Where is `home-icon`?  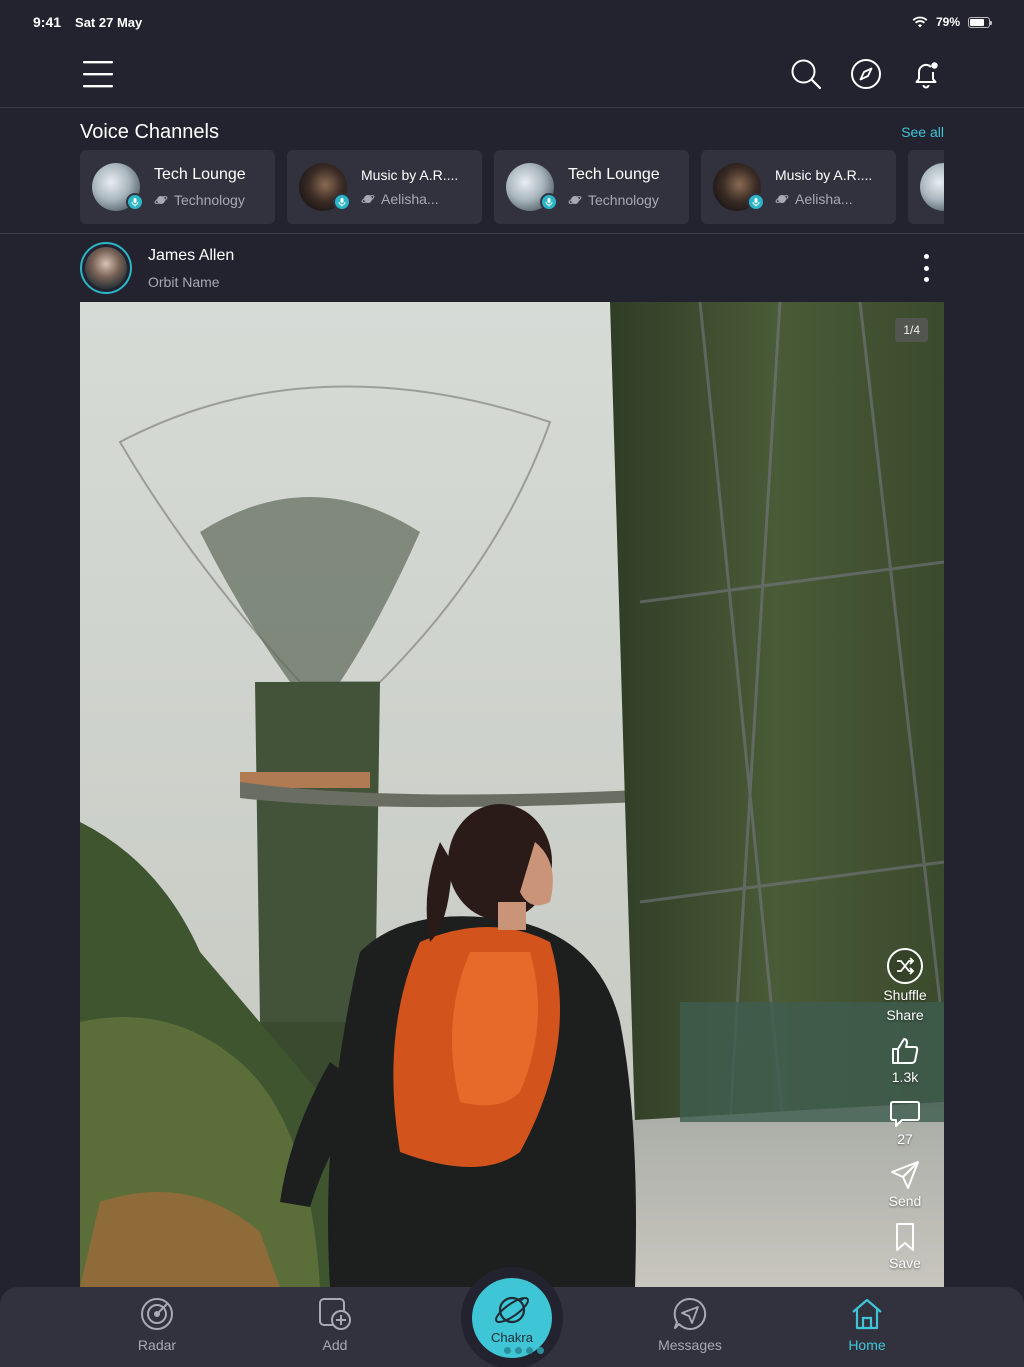 home-icon is located at coordinates (867, 1314).